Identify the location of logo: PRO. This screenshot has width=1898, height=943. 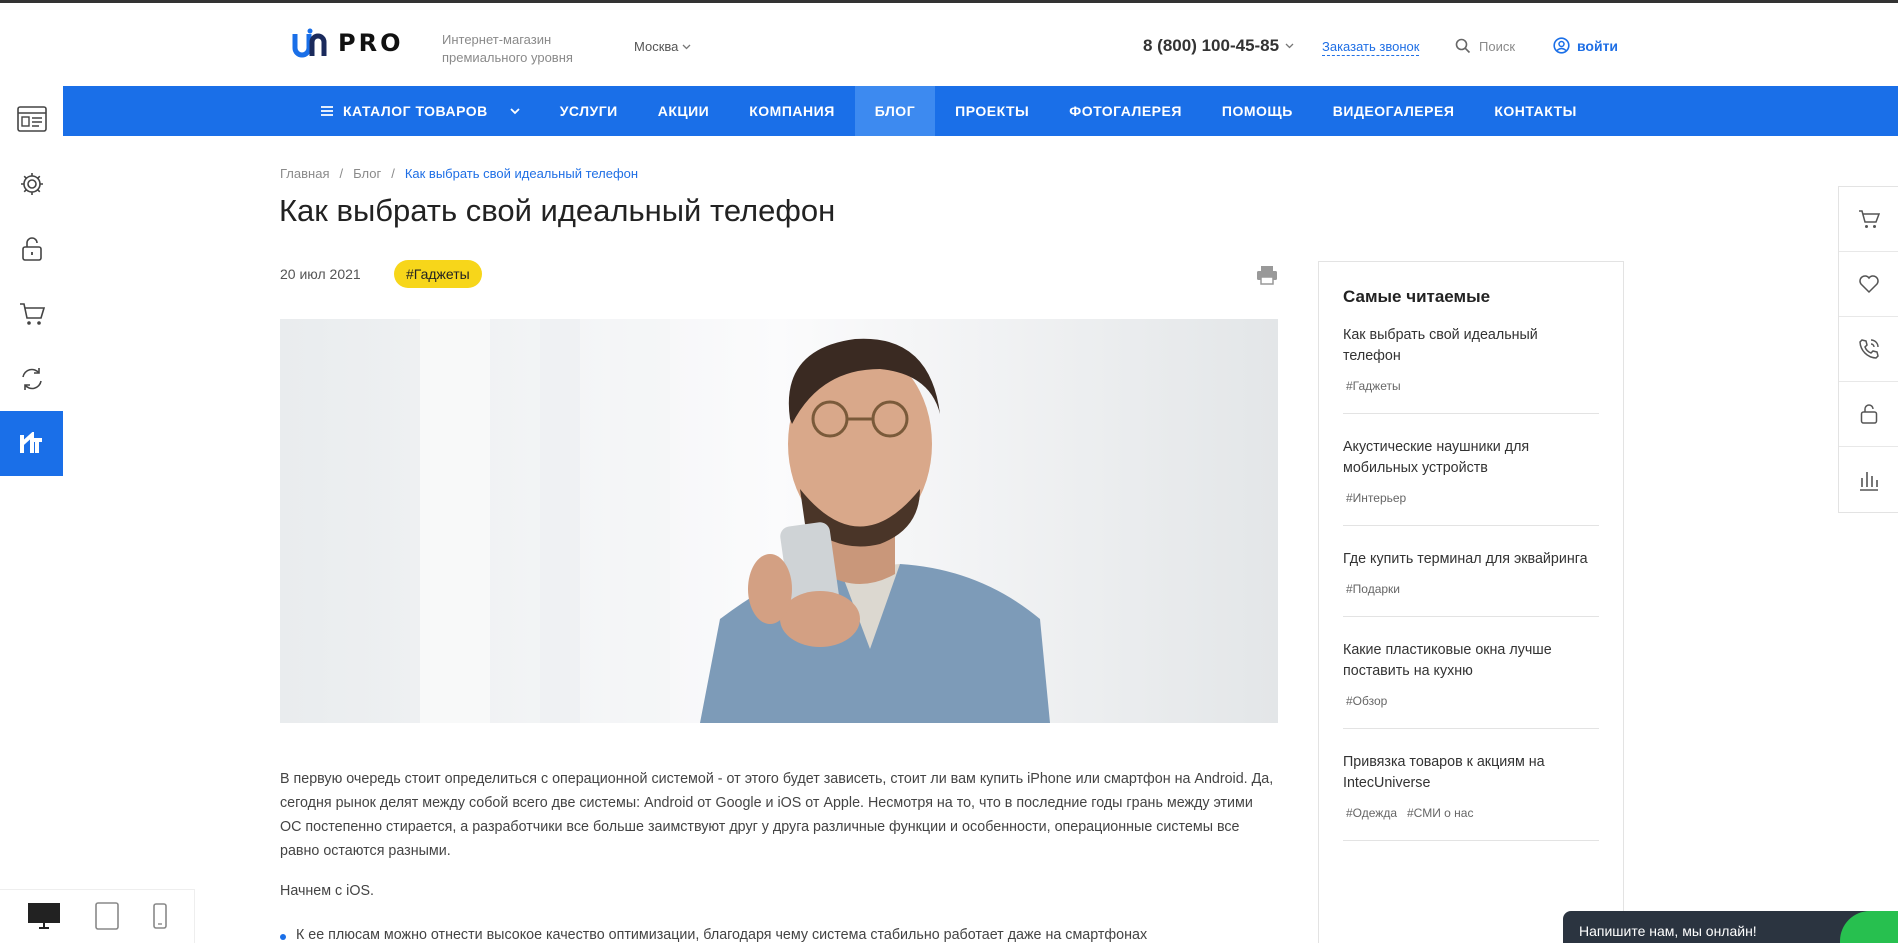
(347, 43).